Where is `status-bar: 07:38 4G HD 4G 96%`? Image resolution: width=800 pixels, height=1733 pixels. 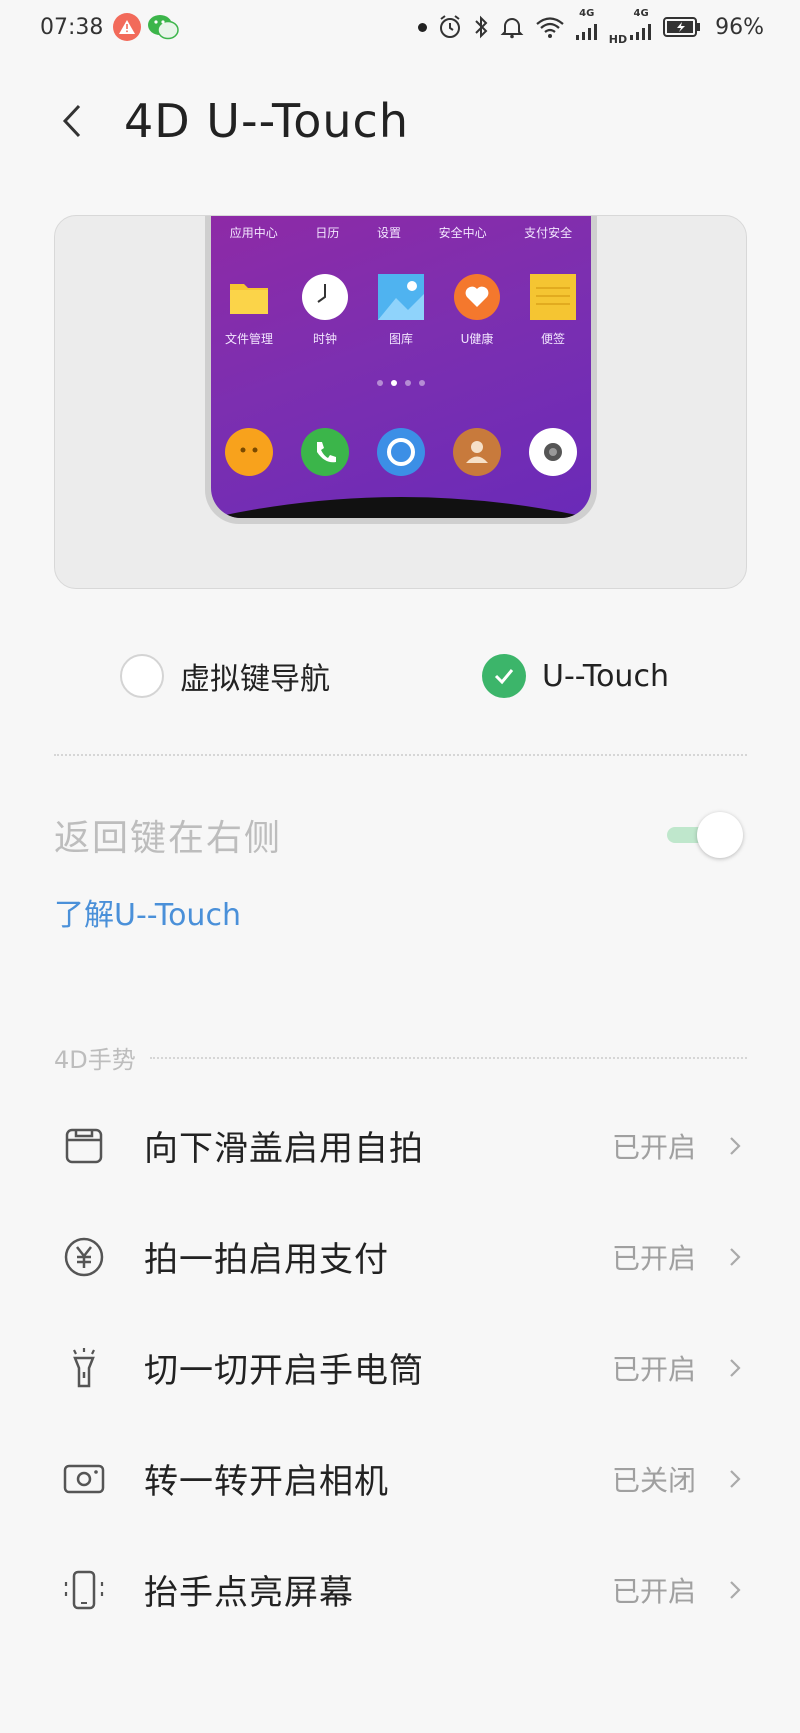 status-bar: 07:38 4G HD 4G 96% is located at coordinates (400, 27).